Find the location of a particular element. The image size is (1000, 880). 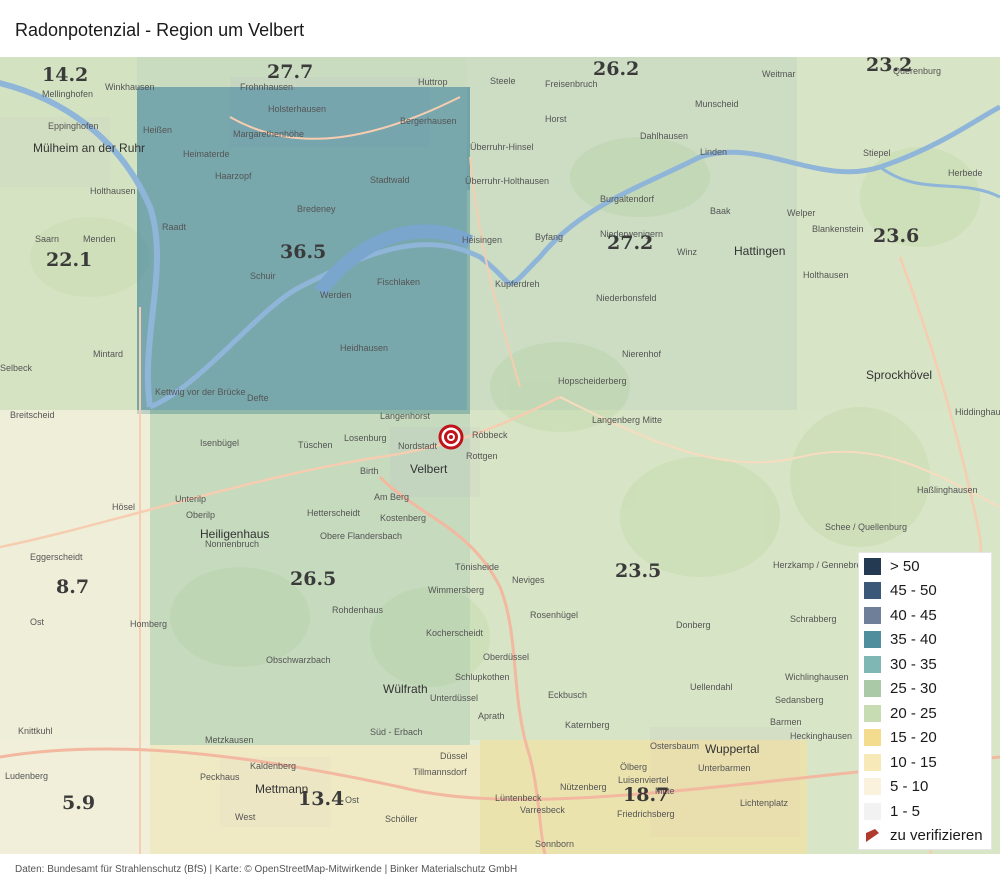

place-label: Süd - Erbach is located at coordinates (396, 732).